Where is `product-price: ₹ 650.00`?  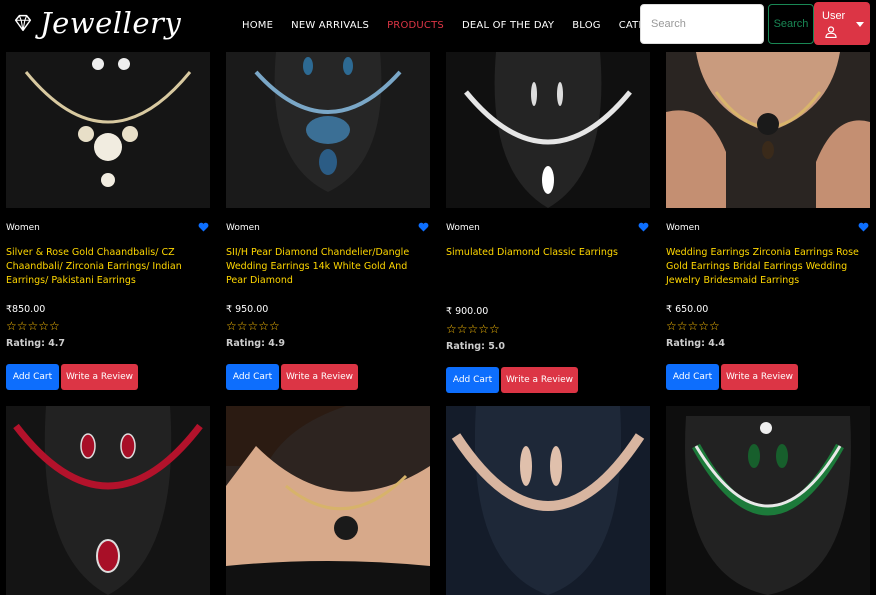
product-price: ₹ 650.00 is located at coordinates (687, 309).